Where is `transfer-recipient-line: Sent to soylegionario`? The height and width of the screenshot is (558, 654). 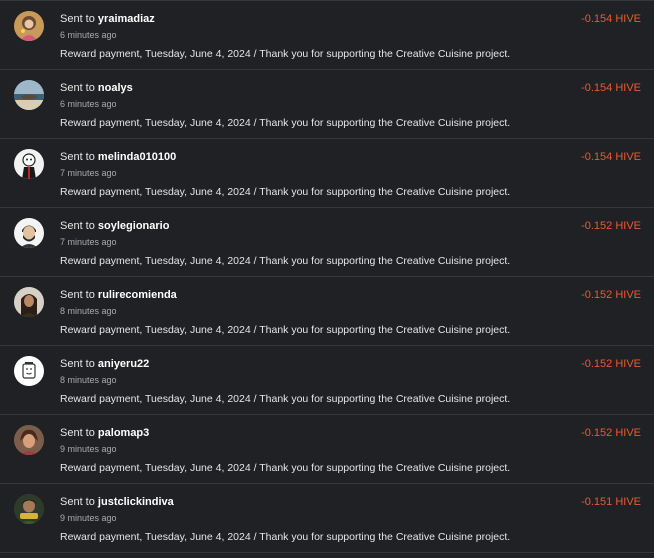 transfer-recipient-line: Sent to soylegionario is located at coordinates (114, 226).